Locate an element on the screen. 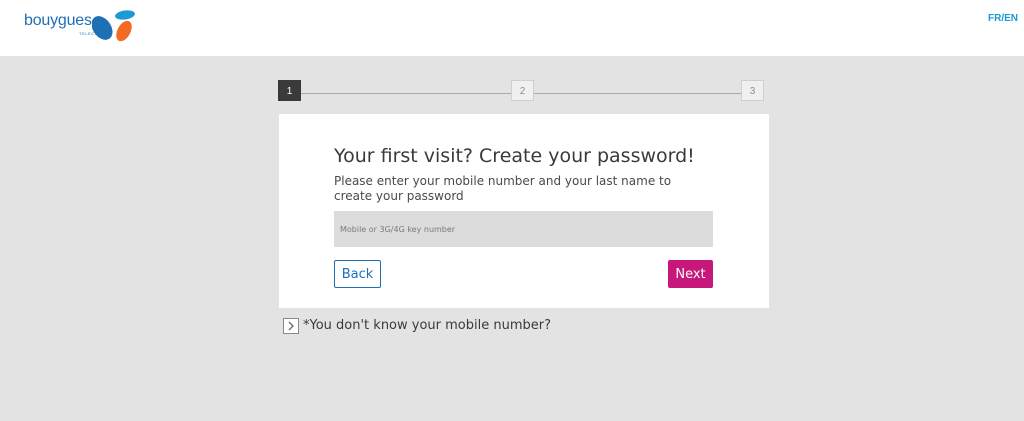 The image size is (1024, 421). logo-text: bouygues is located at coordinates (58, 20).